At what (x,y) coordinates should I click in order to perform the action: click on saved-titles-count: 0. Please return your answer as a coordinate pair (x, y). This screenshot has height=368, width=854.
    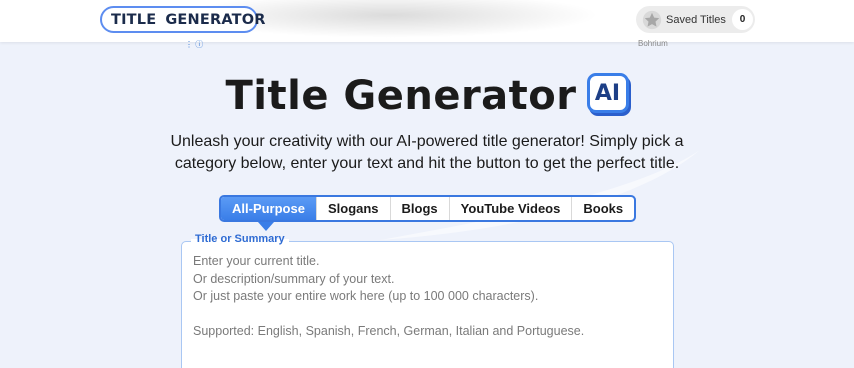
    Looking at the image, I should click on (742, 19).